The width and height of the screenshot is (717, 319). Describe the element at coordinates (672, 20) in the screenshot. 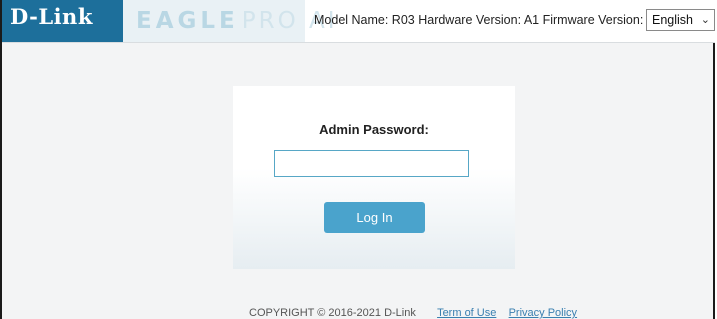

I see `language-value: English` at that location.